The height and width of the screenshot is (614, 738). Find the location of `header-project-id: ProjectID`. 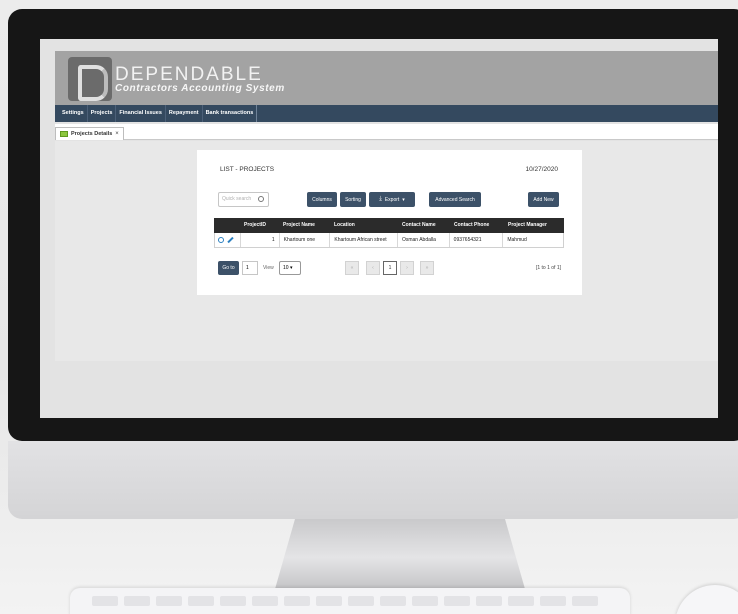

header-project-id: ProjectID is located at coordinates (259, 225).